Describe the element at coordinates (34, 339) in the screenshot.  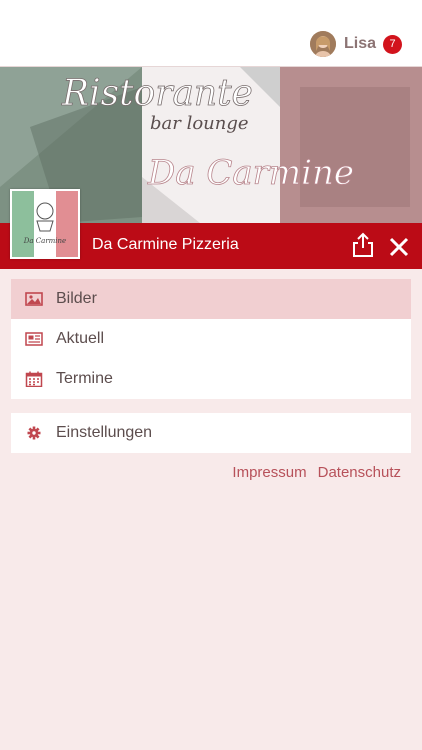
I see `newspaper-icon` at that location.